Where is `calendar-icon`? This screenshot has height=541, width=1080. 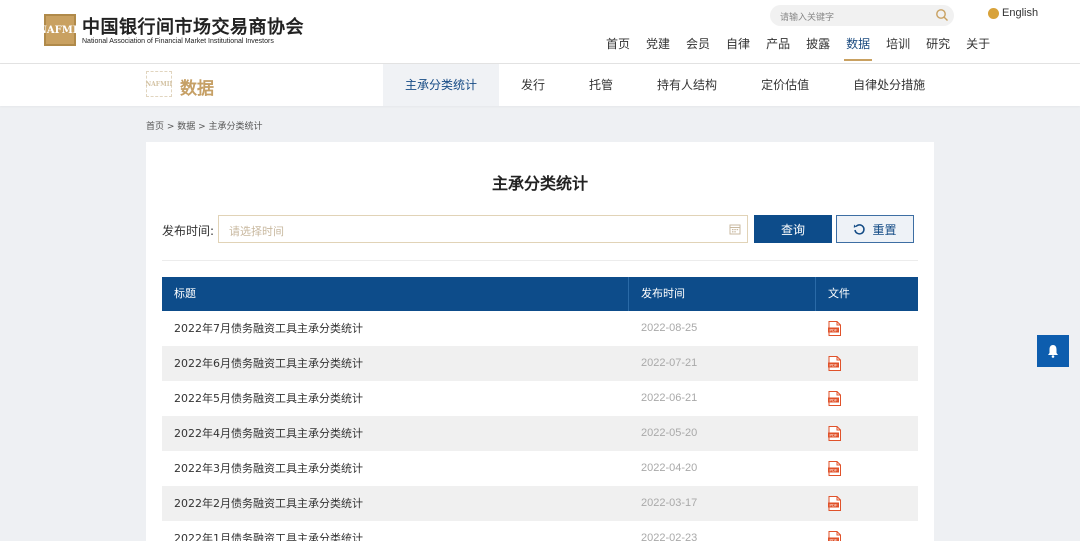
calendar-icon is located at coordinates (735, 229).